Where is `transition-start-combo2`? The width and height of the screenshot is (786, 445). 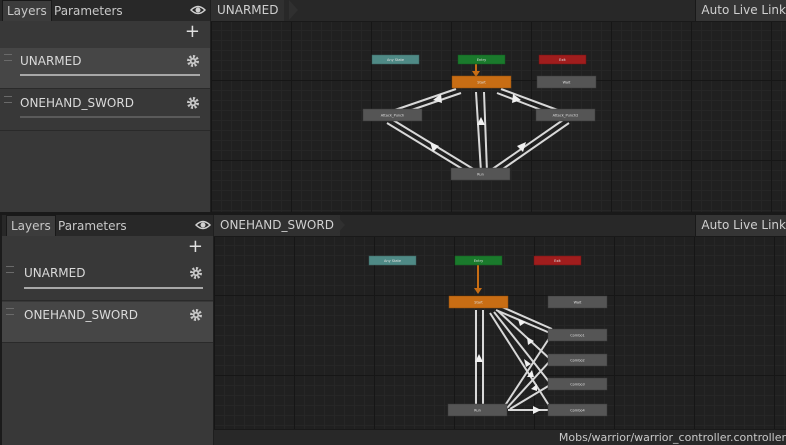
transition-start-combo2 is located at coordinates (524, 335).